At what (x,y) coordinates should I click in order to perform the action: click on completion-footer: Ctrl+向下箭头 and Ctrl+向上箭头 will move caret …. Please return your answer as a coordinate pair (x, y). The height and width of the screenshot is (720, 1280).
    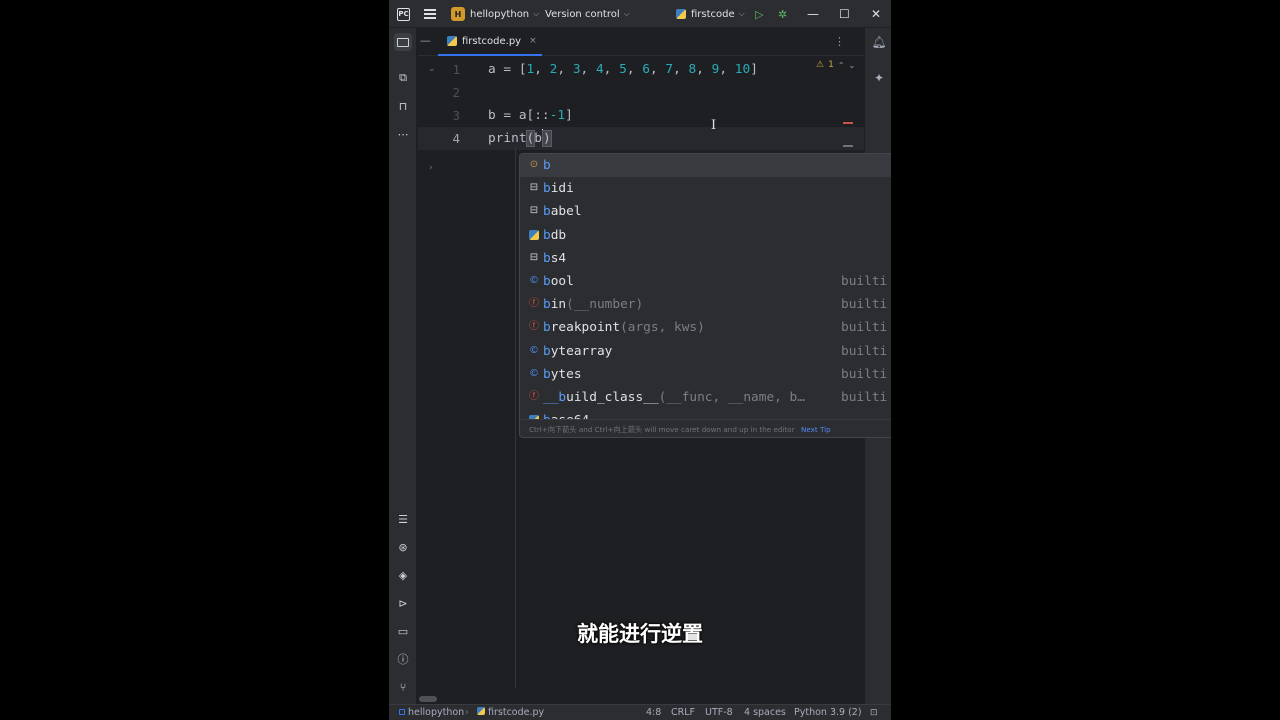
    Looking at the image, I should click on (705, 428).